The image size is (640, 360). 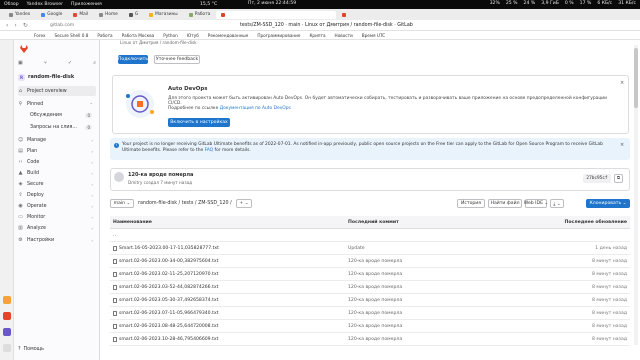 I want to click on project-switcher: R random-file-disk, so click(x=57, y=77).